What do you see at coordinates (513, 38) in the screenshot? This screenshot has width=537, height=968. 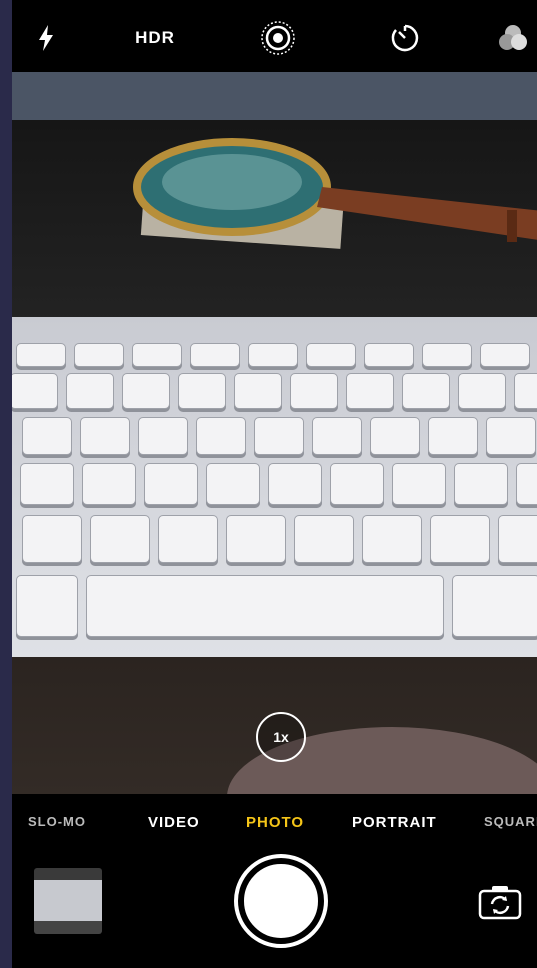 I see `filters-icon` at bounding box center [513, 38].